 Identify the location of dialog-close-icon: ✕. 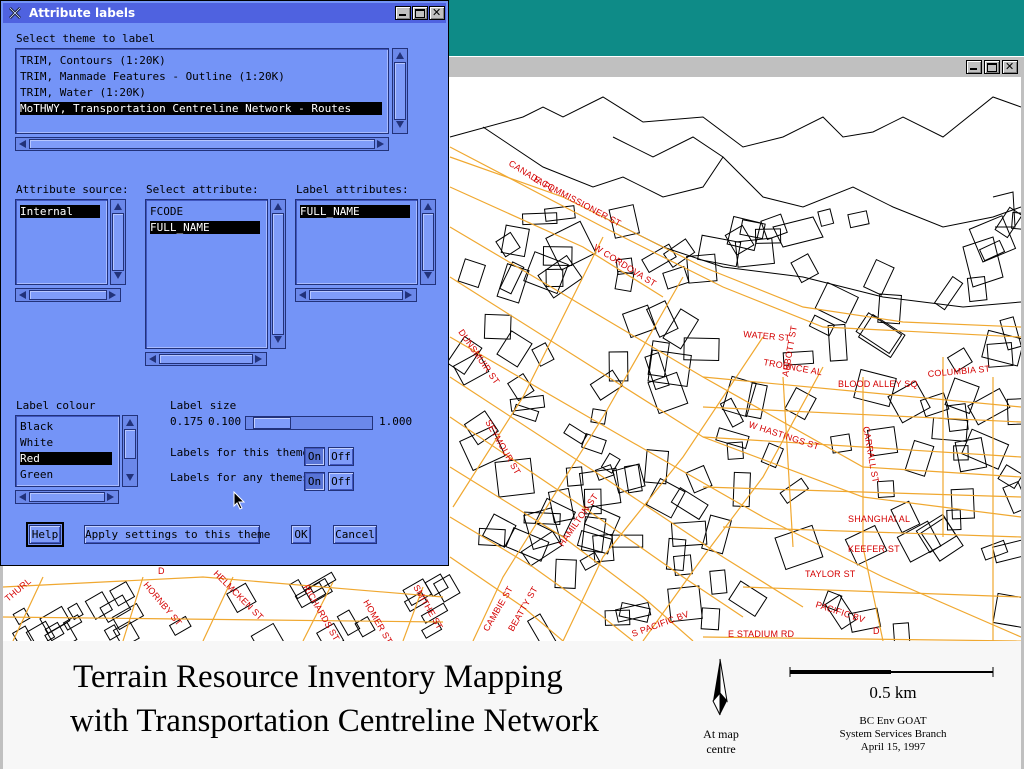
(437, 13).